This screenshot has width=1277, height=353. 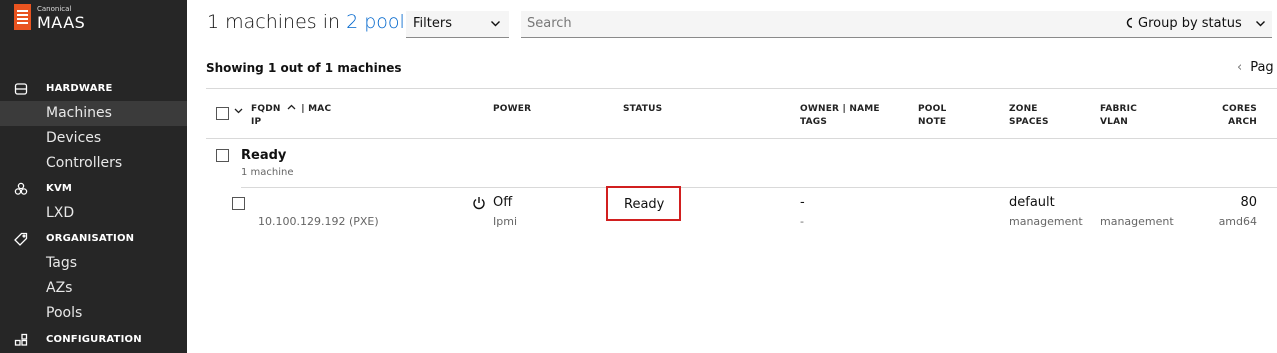 I want to click on sidebar-item-label: LXD, so click(x=60, y=213).